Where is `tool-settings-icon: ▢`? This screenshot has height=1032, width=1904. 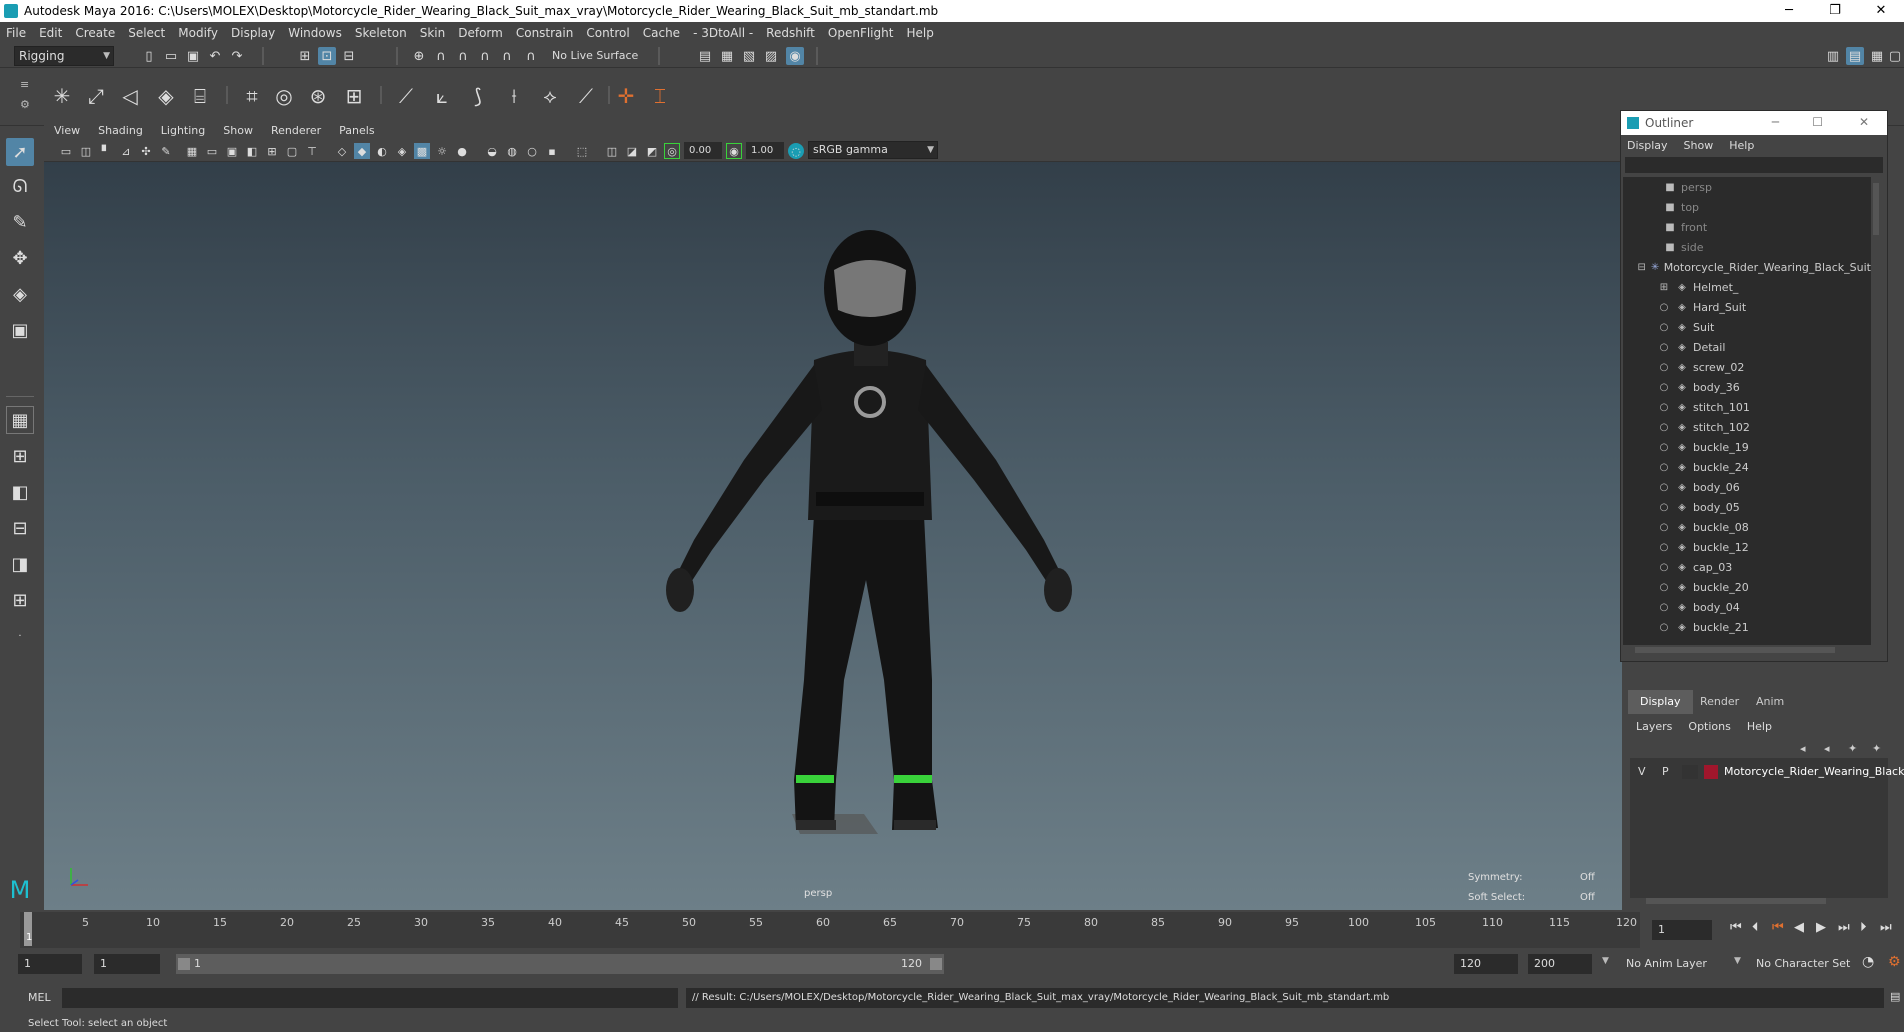 tool-settings-icon: ▢ is located at coordinates (1895, 56).